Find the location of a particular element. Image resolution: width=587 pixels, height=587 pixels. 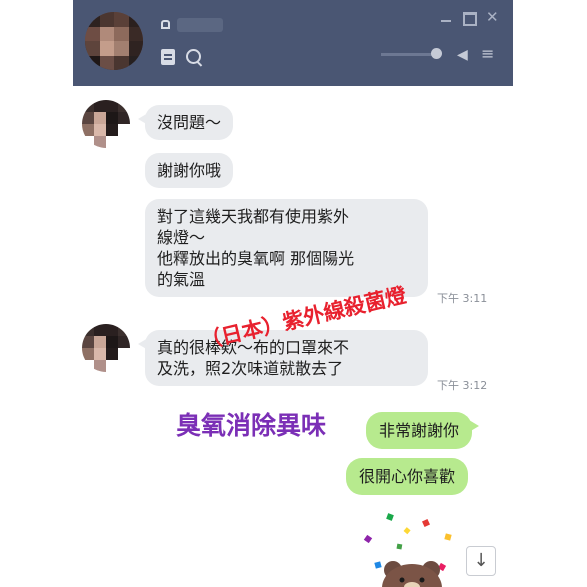

friend-message: 沒問題～ is located at coordinates (185, 122).